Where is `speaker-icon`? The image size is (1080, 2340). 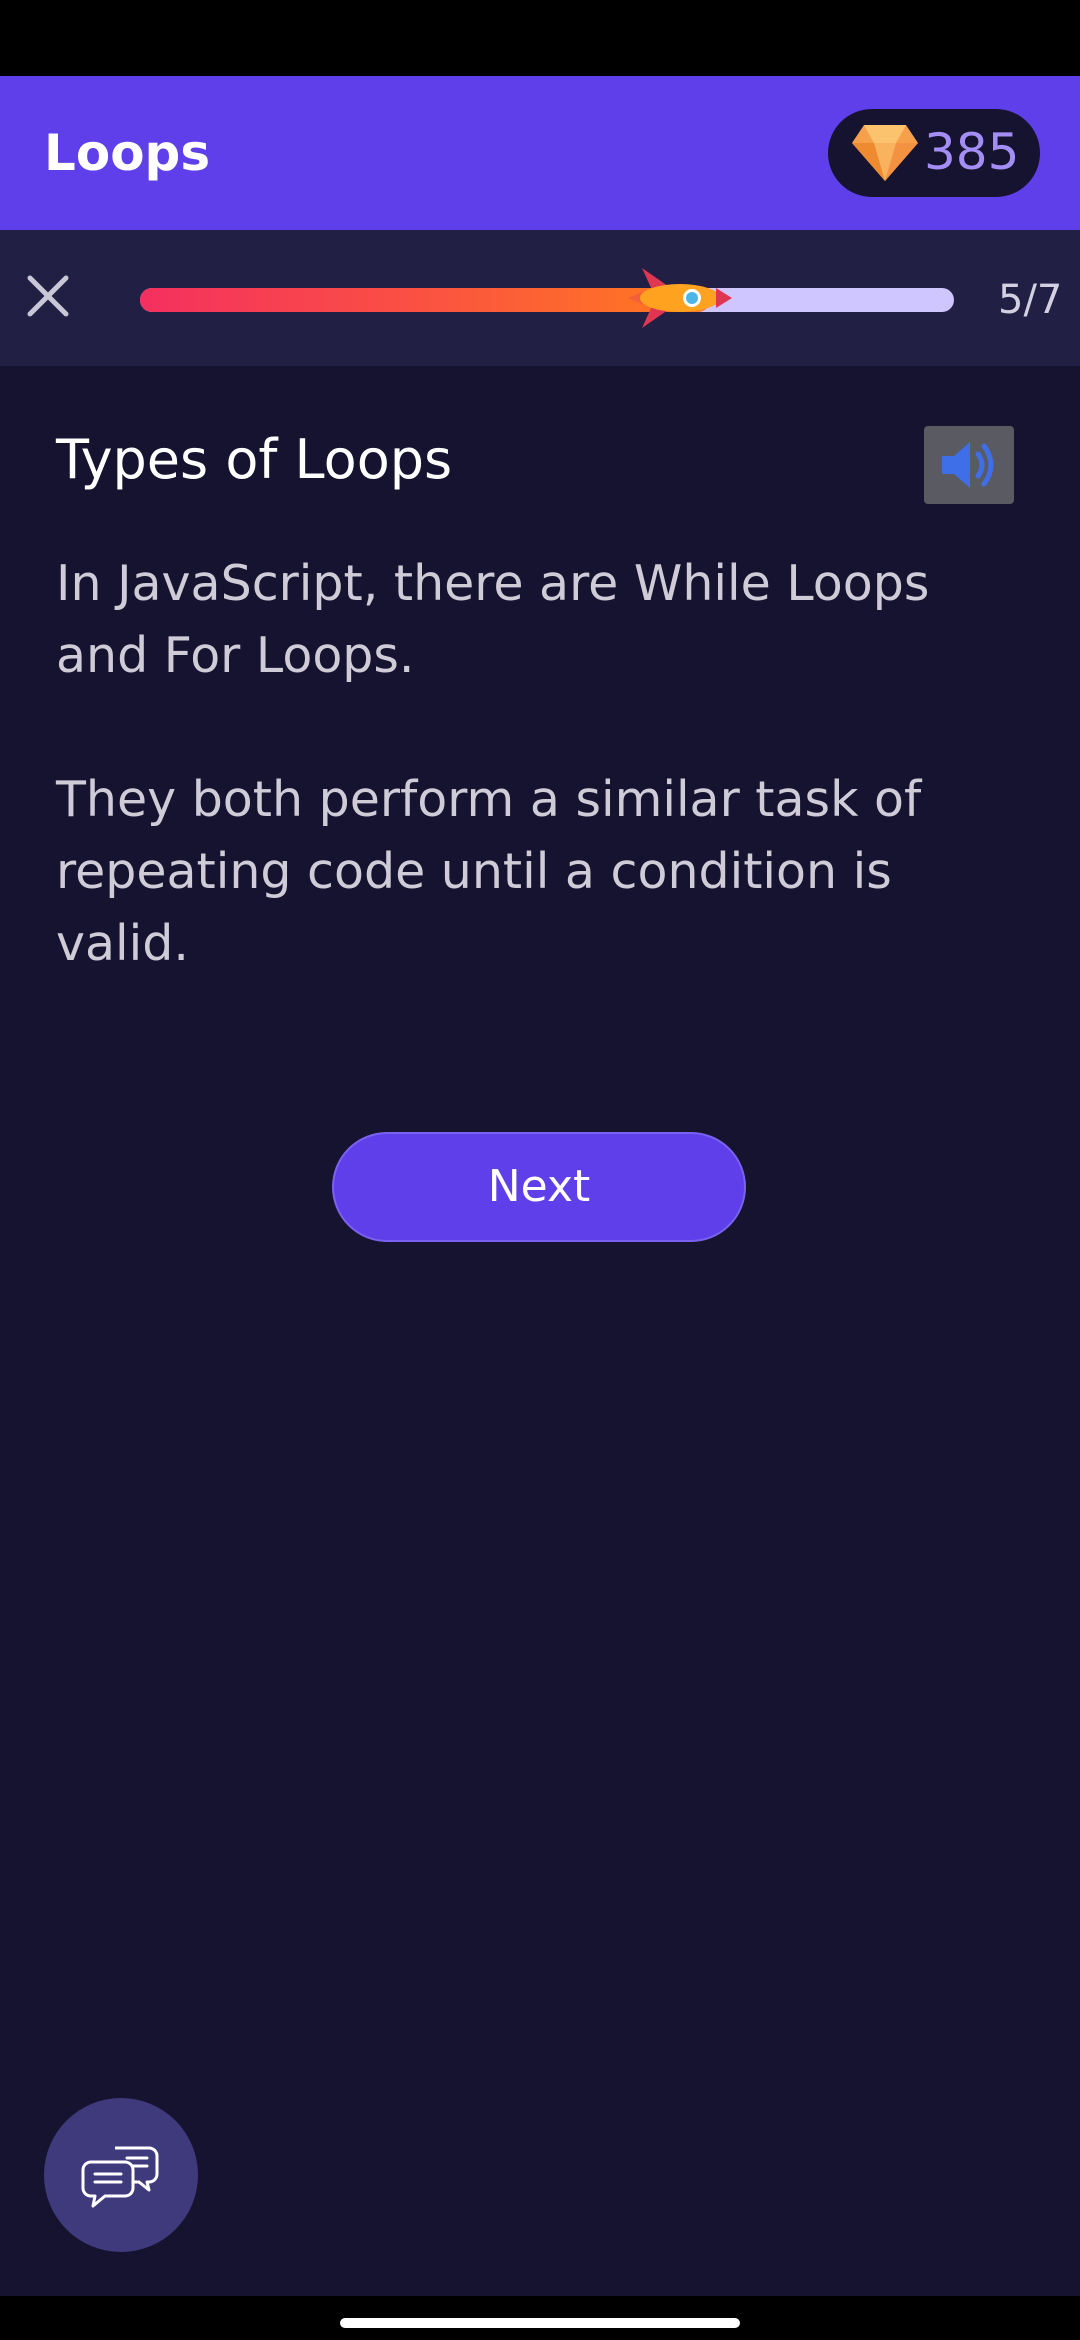
speaker-icon is located at coordinates (968, 465).